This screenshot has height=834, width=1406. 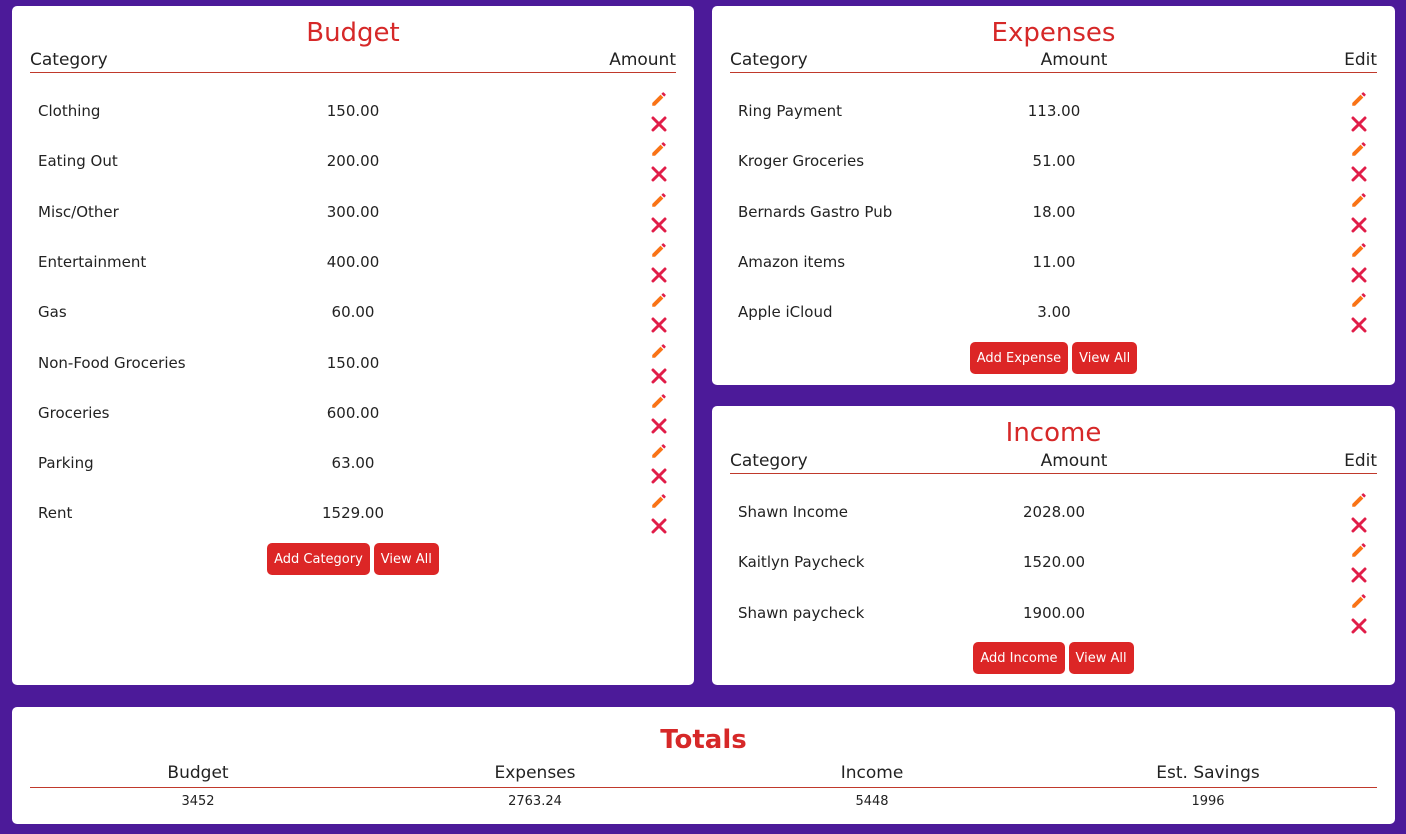 I want to click on totals-income-header: Income, so click(x=872, y=773).